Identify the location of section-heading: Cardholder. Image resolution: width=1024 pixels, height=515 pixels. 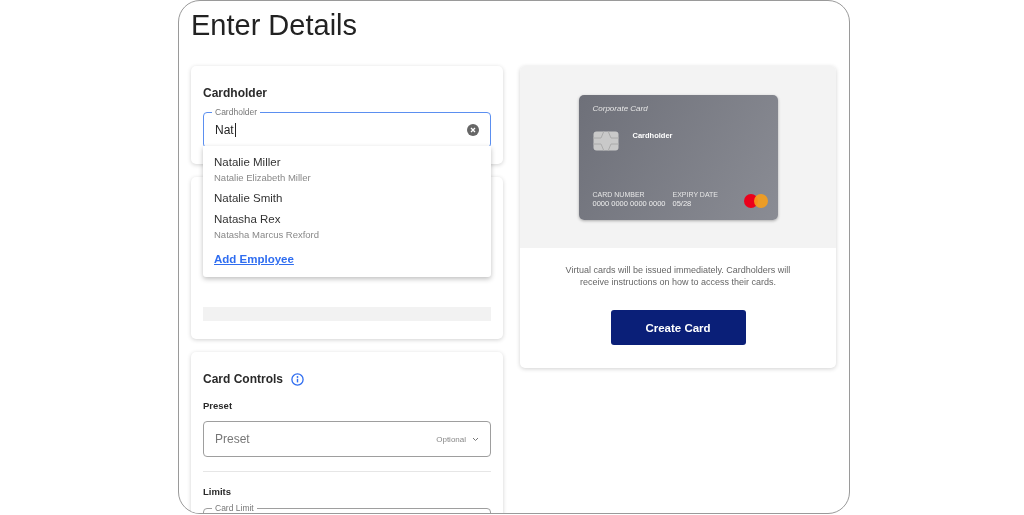
(235, 93).